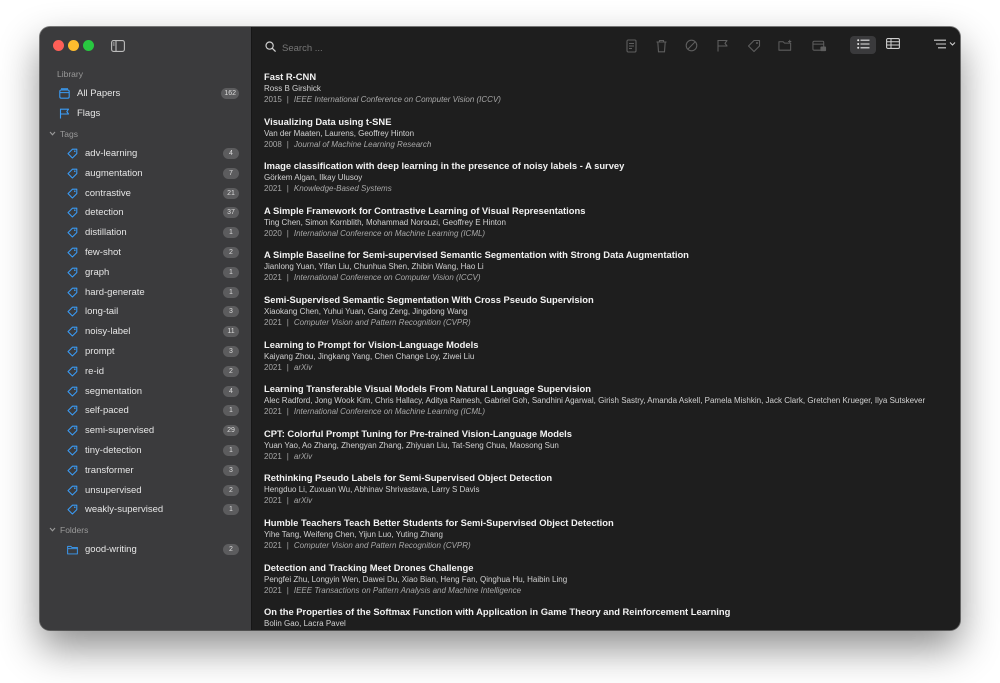 The width and height of the screenshot is (1000, 683). I want to click on sidebar-item-tag-tiny-detection: tiny-detection 1, so click(145, 451).